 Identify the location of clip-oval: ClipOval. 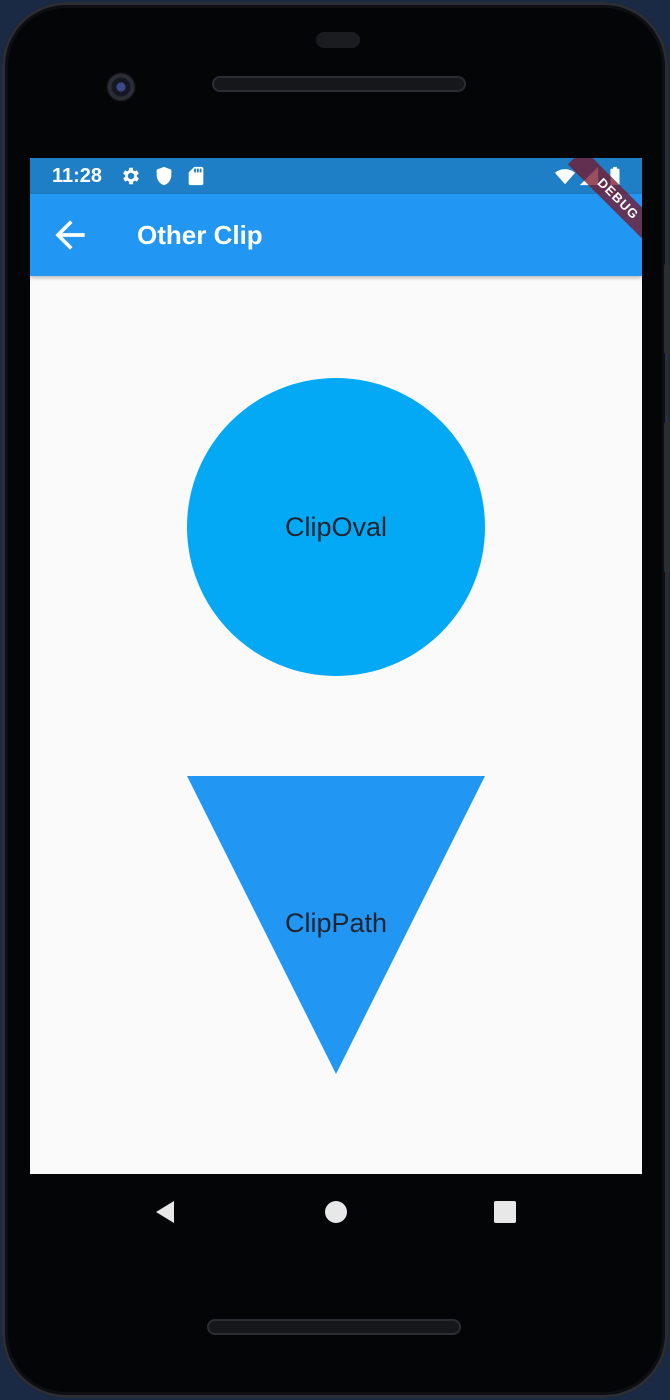
(336, 527).